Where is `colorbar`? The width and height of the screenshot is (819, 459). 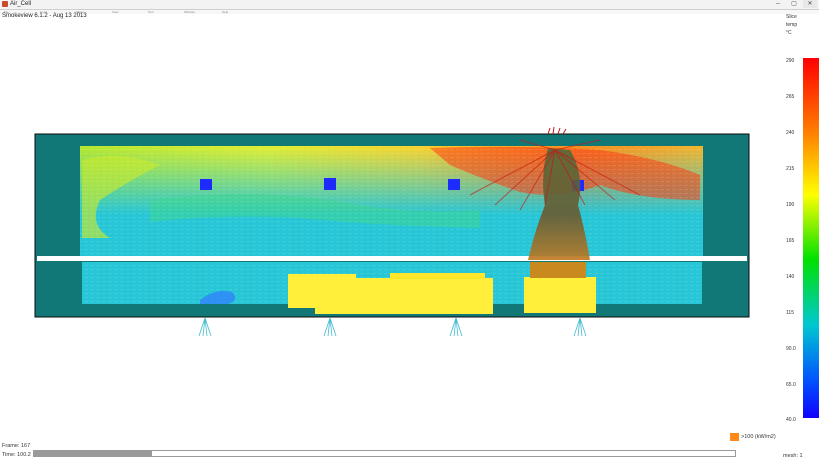
colorbar is located at coordinates (811, 238).